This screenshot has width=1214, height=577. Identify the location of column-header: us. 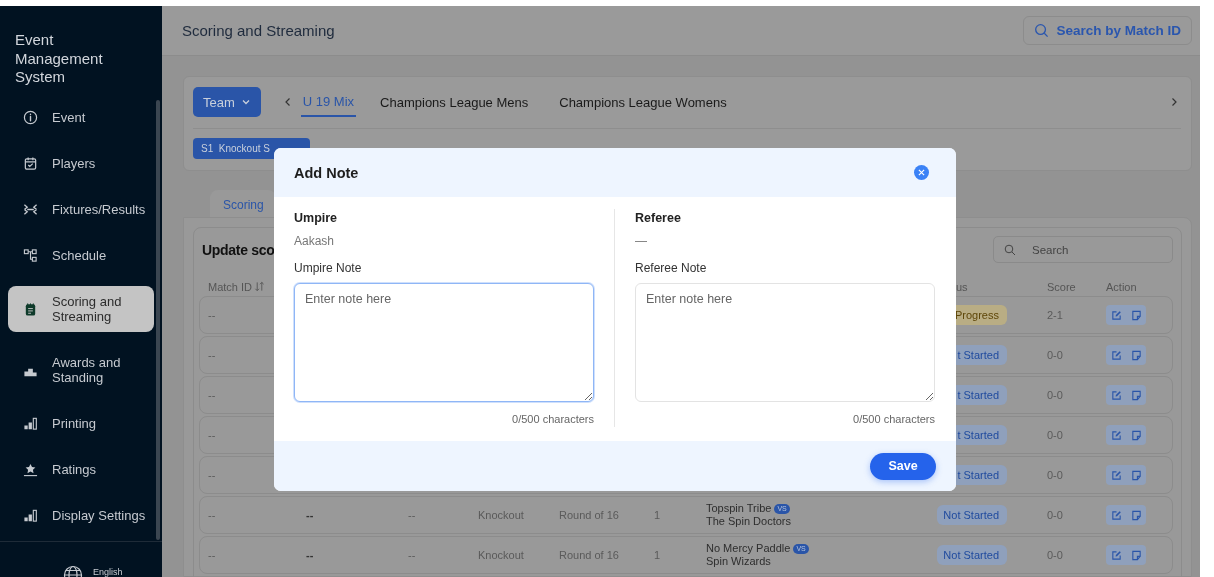
(962, 286).